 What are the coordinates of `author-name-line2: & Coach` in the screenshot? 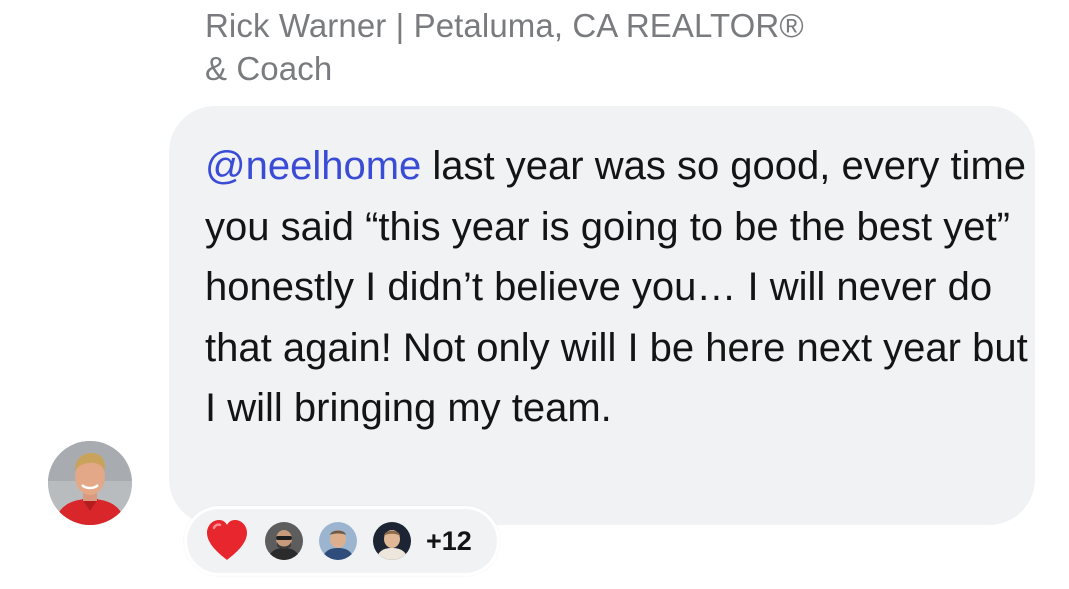 It's located at (269, 68).